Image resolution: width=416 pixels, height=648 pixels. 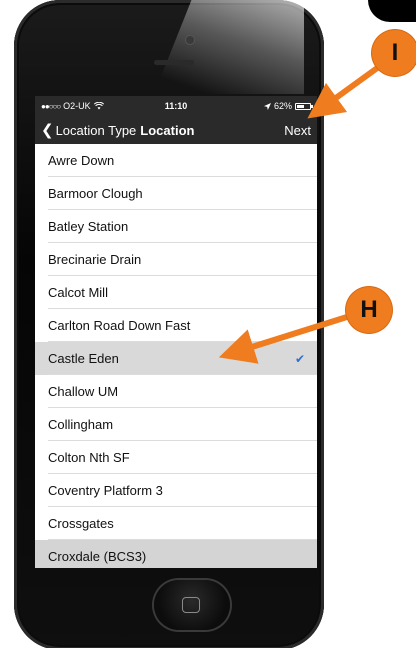 I want to click on battery-icon, so click(x=304, y=106).